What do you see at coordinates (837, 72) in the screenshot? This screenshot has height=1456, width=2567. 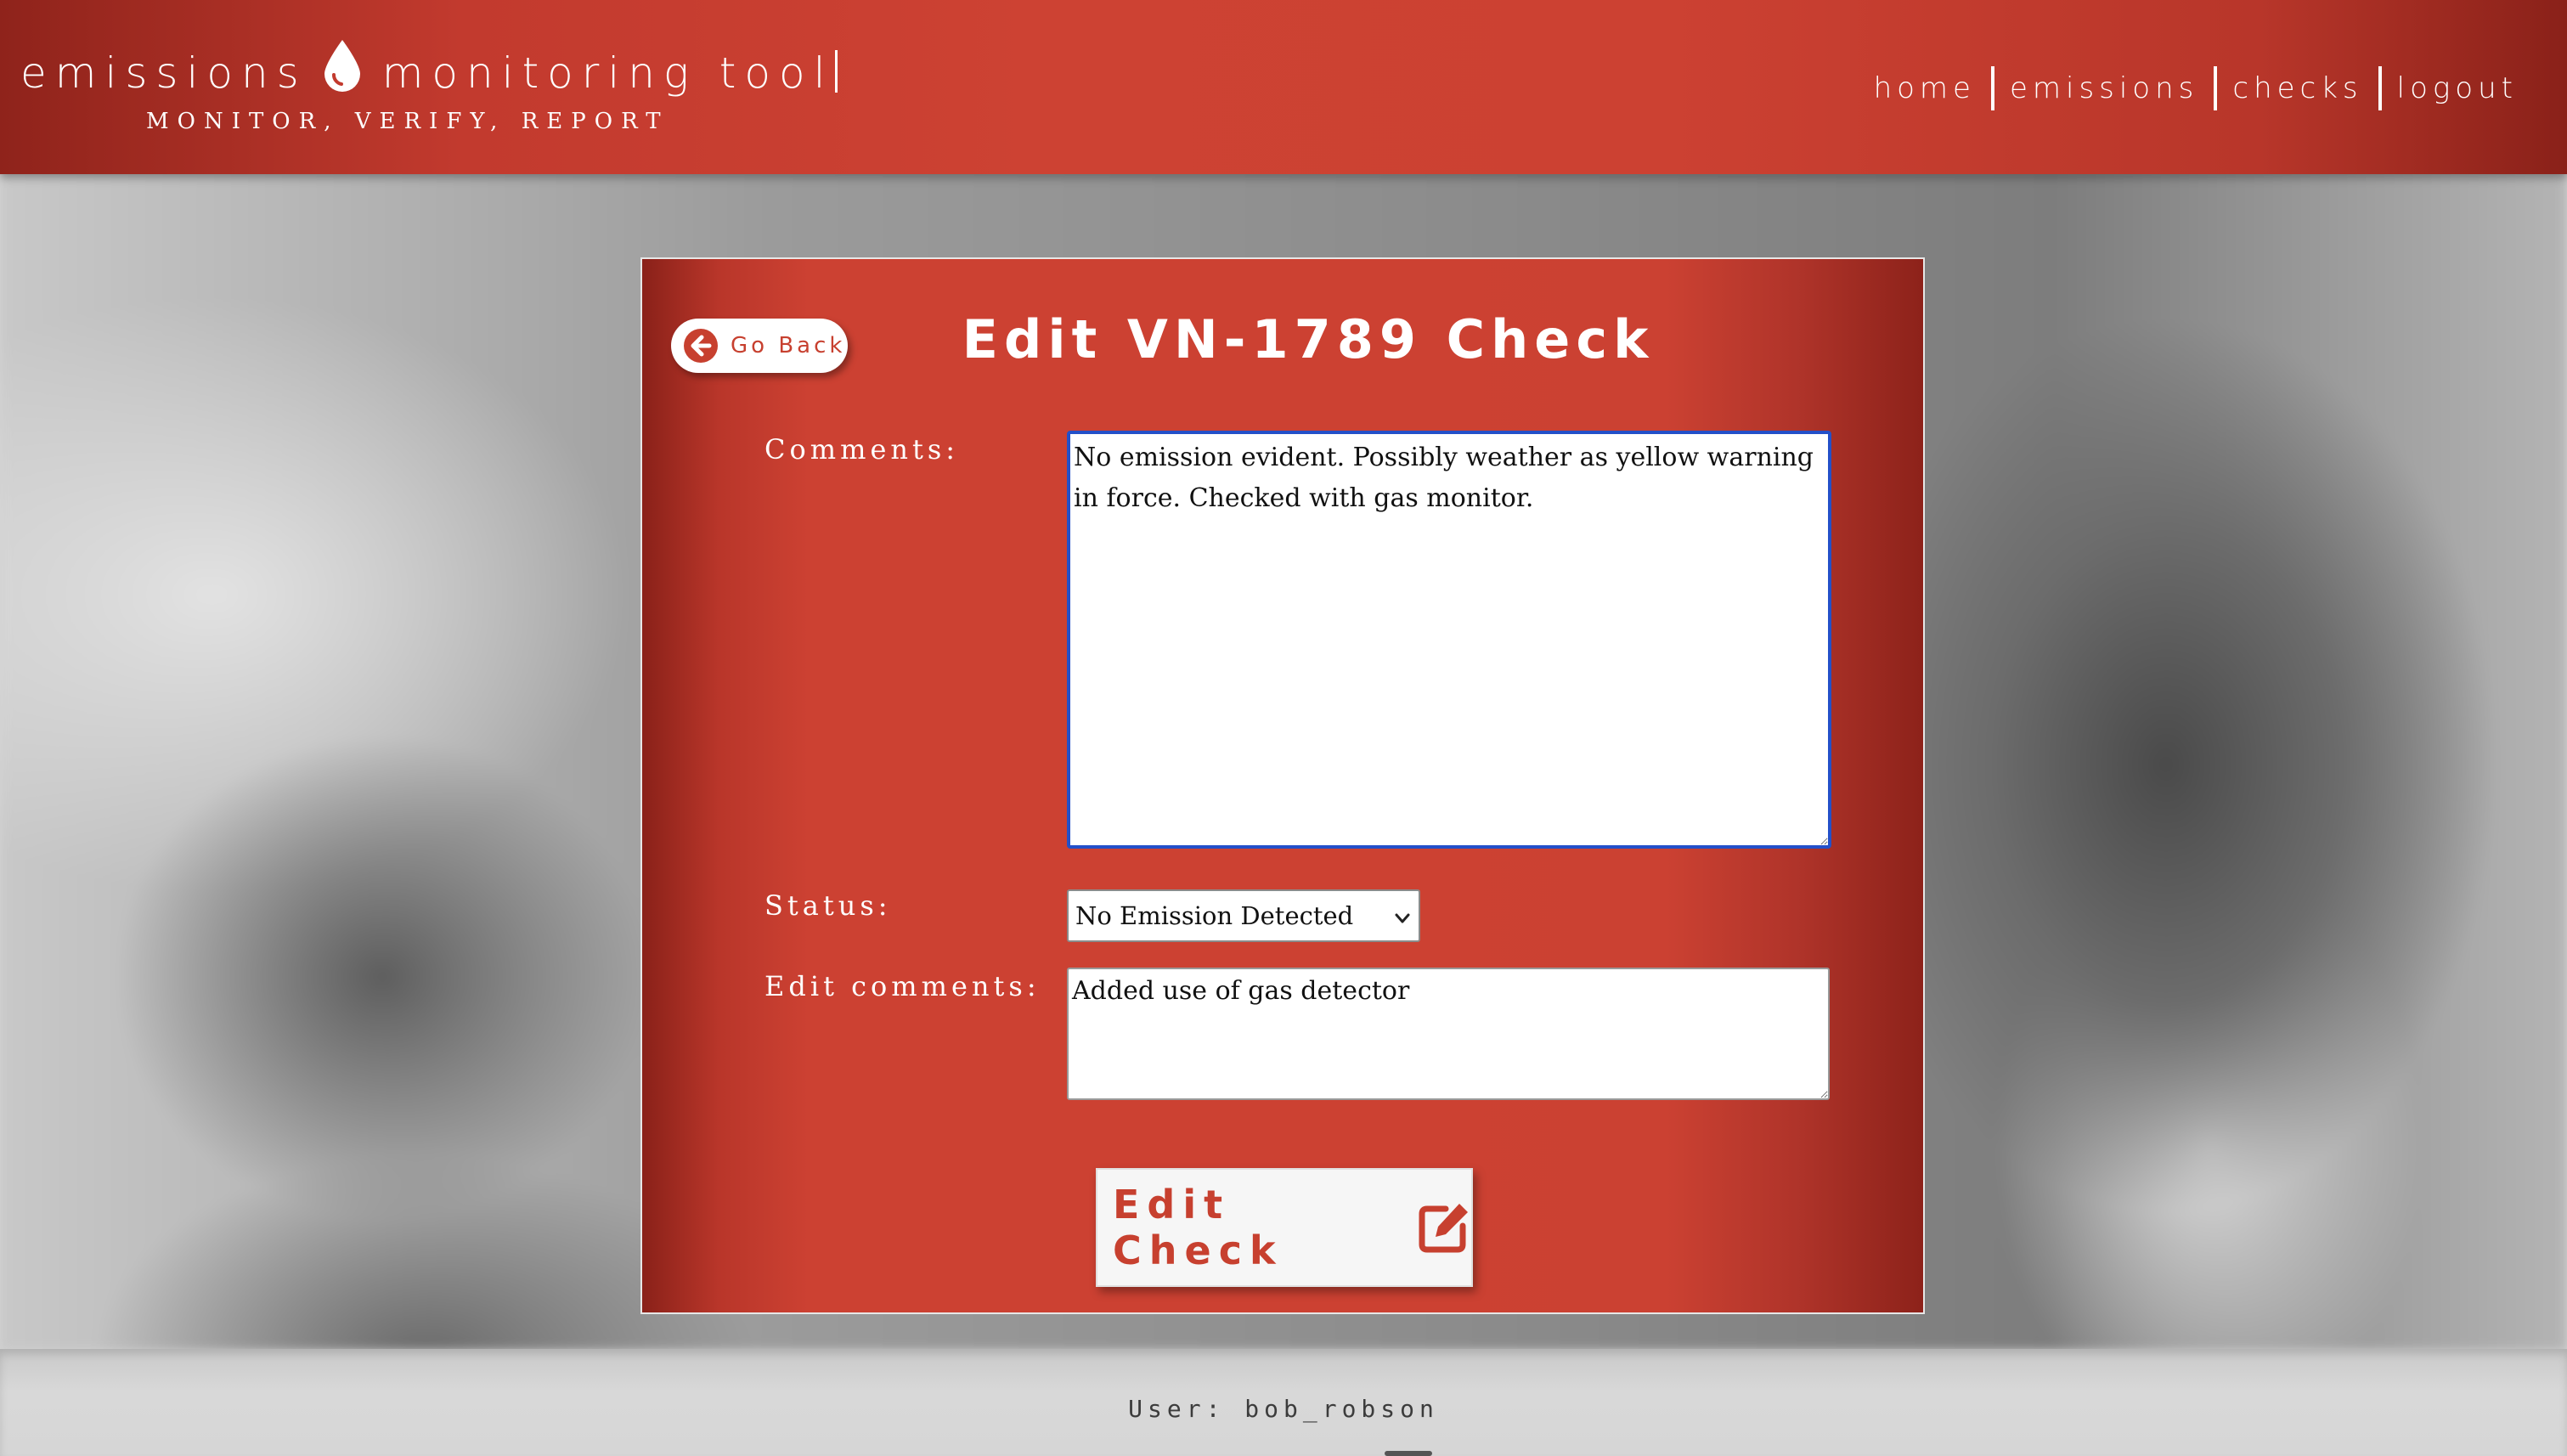 I see `brand-cursor` at bounding box center [837, 72].